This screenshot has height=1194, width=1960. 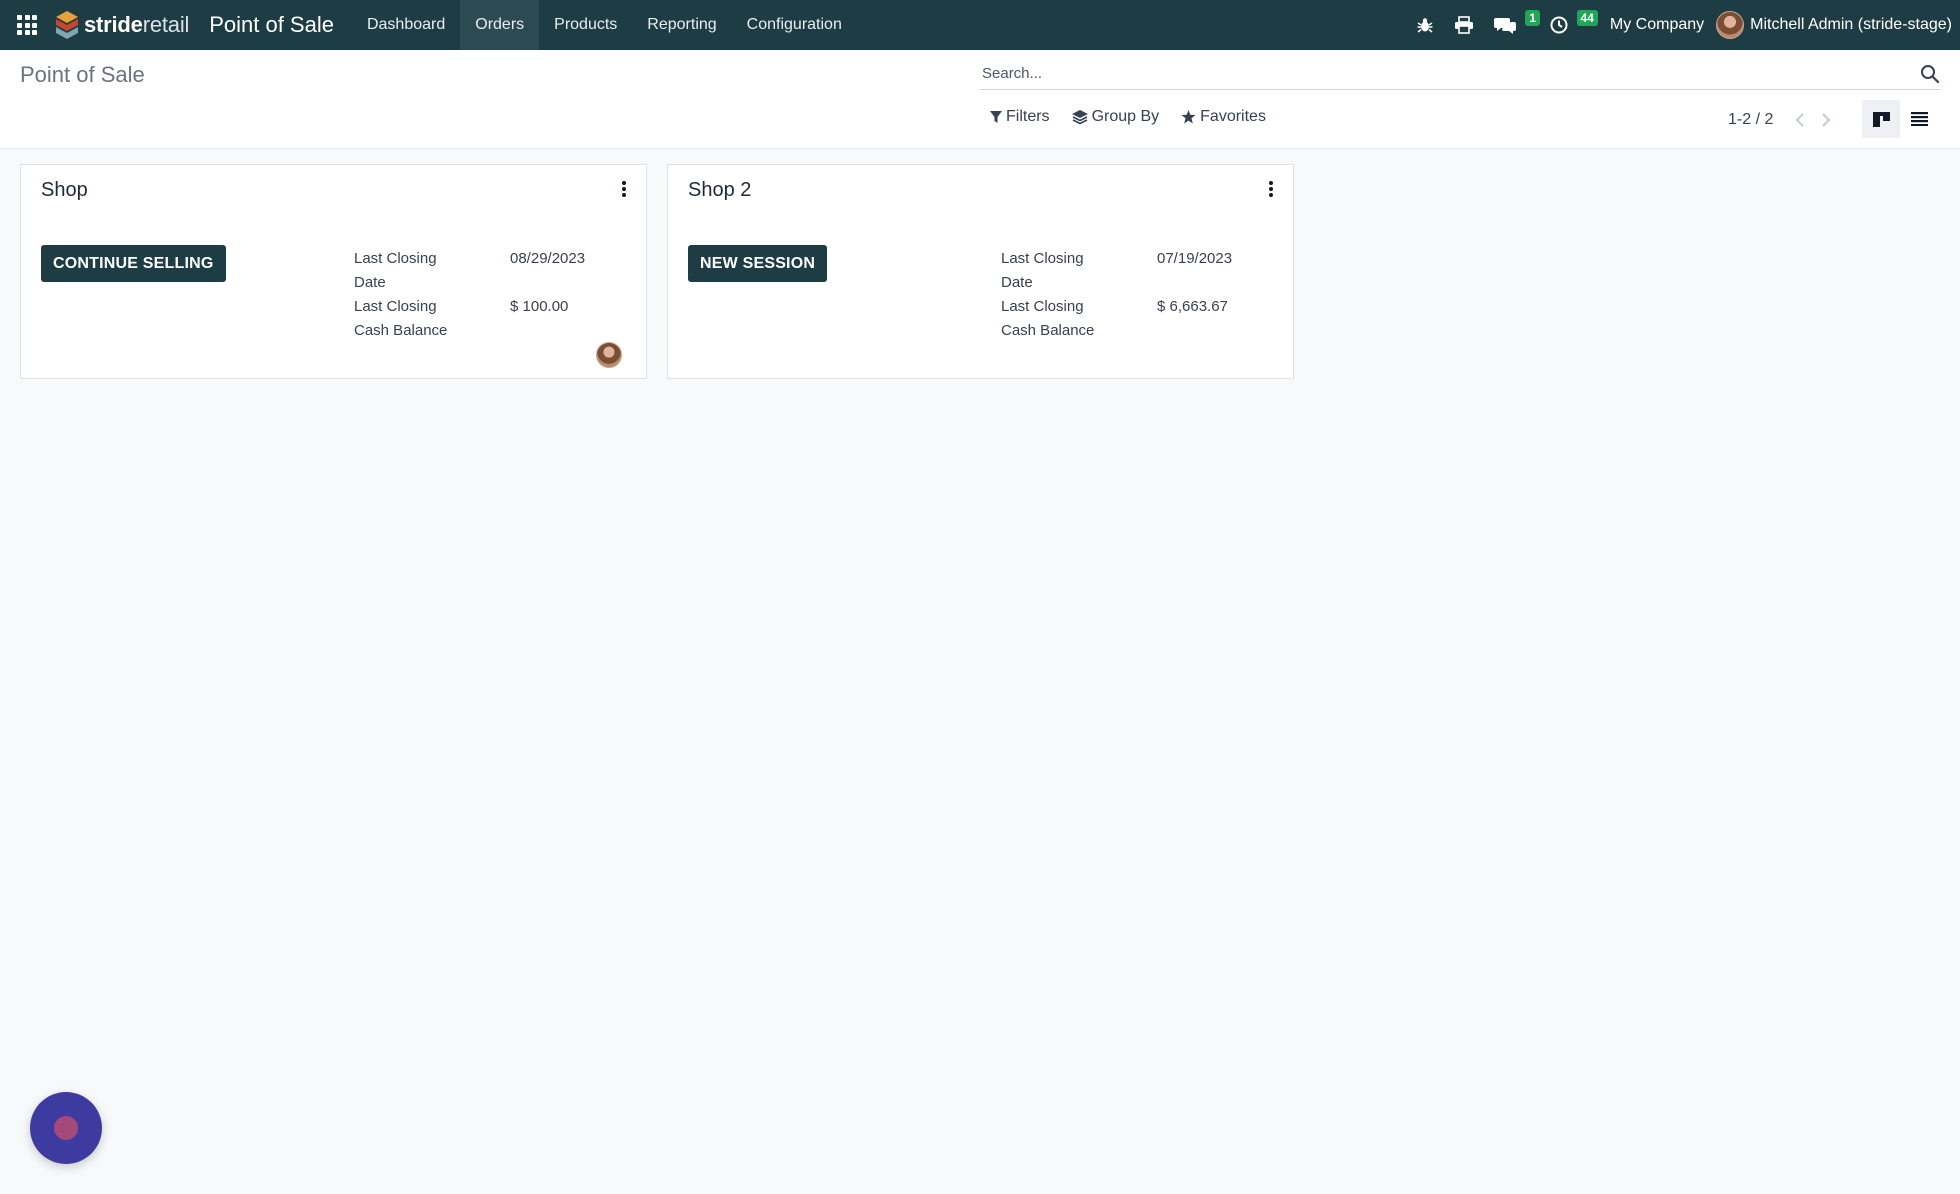 What do you see at coordinates (980, 99) in the screenshot?
I see `control-panel: Point of Sale Filters Group By Favorite` at bounding box center [980, 99].